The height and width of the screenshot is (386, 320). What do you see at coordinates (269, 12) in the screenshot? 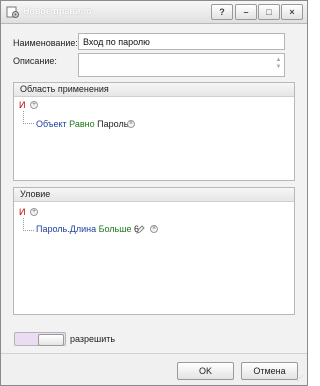
I see `maximize-button: □` at bounding box center [269, 12].